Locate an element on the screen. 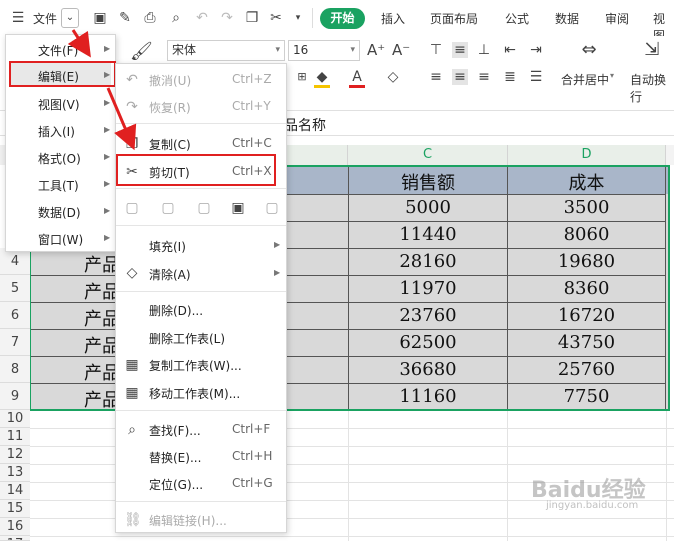 The height and width of the screenshot is (541, 674). annotation-arrows is located at coordinates (102, 90).